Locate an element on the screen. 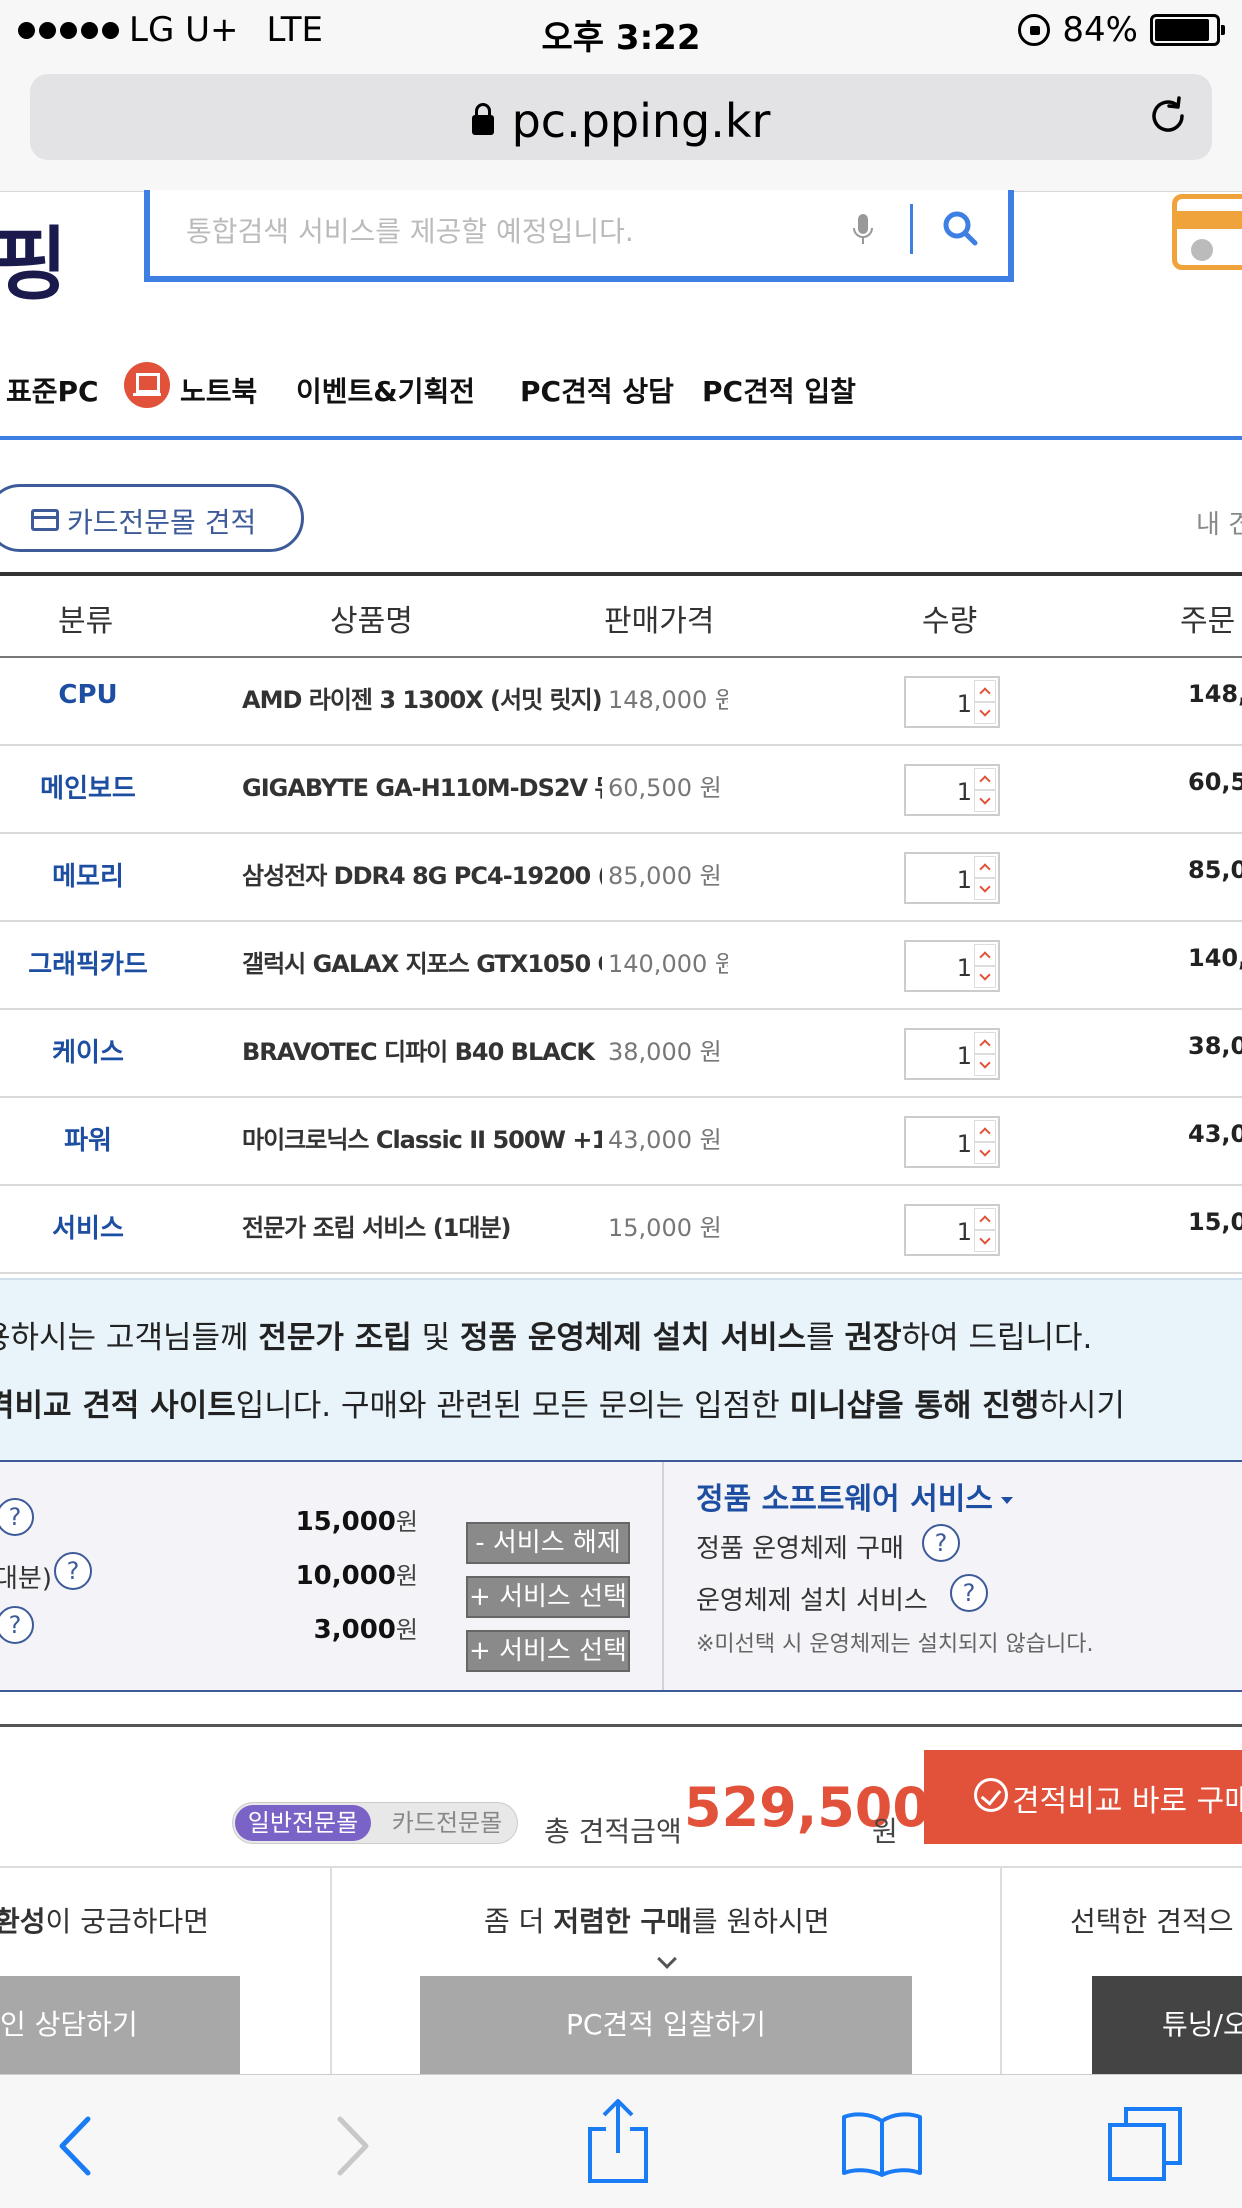 The width and height of the screenshot is (1242, 2208). row-product-name: 삼성전자 DDR4 8G PC4-19200 (정품) is located at coordinates (422, 873).